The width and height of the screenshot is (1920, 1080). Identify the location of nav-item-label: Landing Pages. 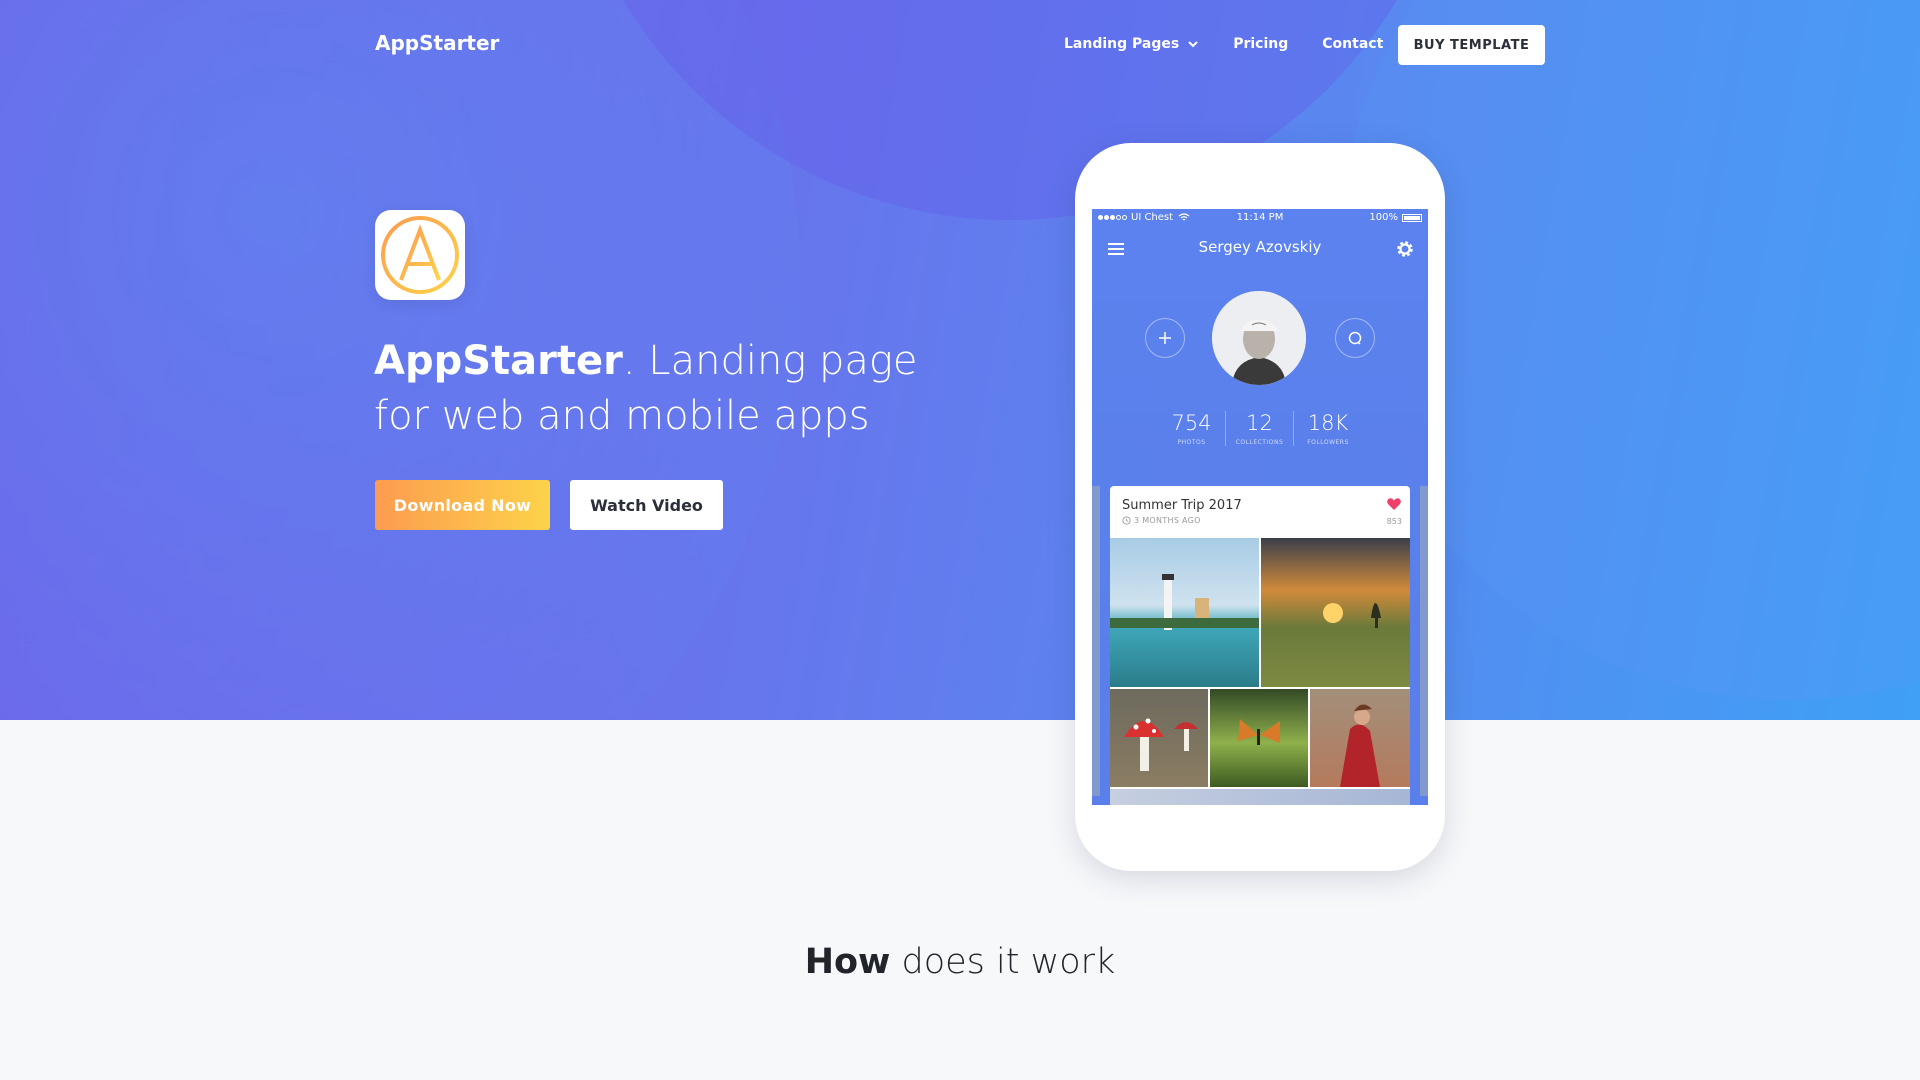
(1122, 44).